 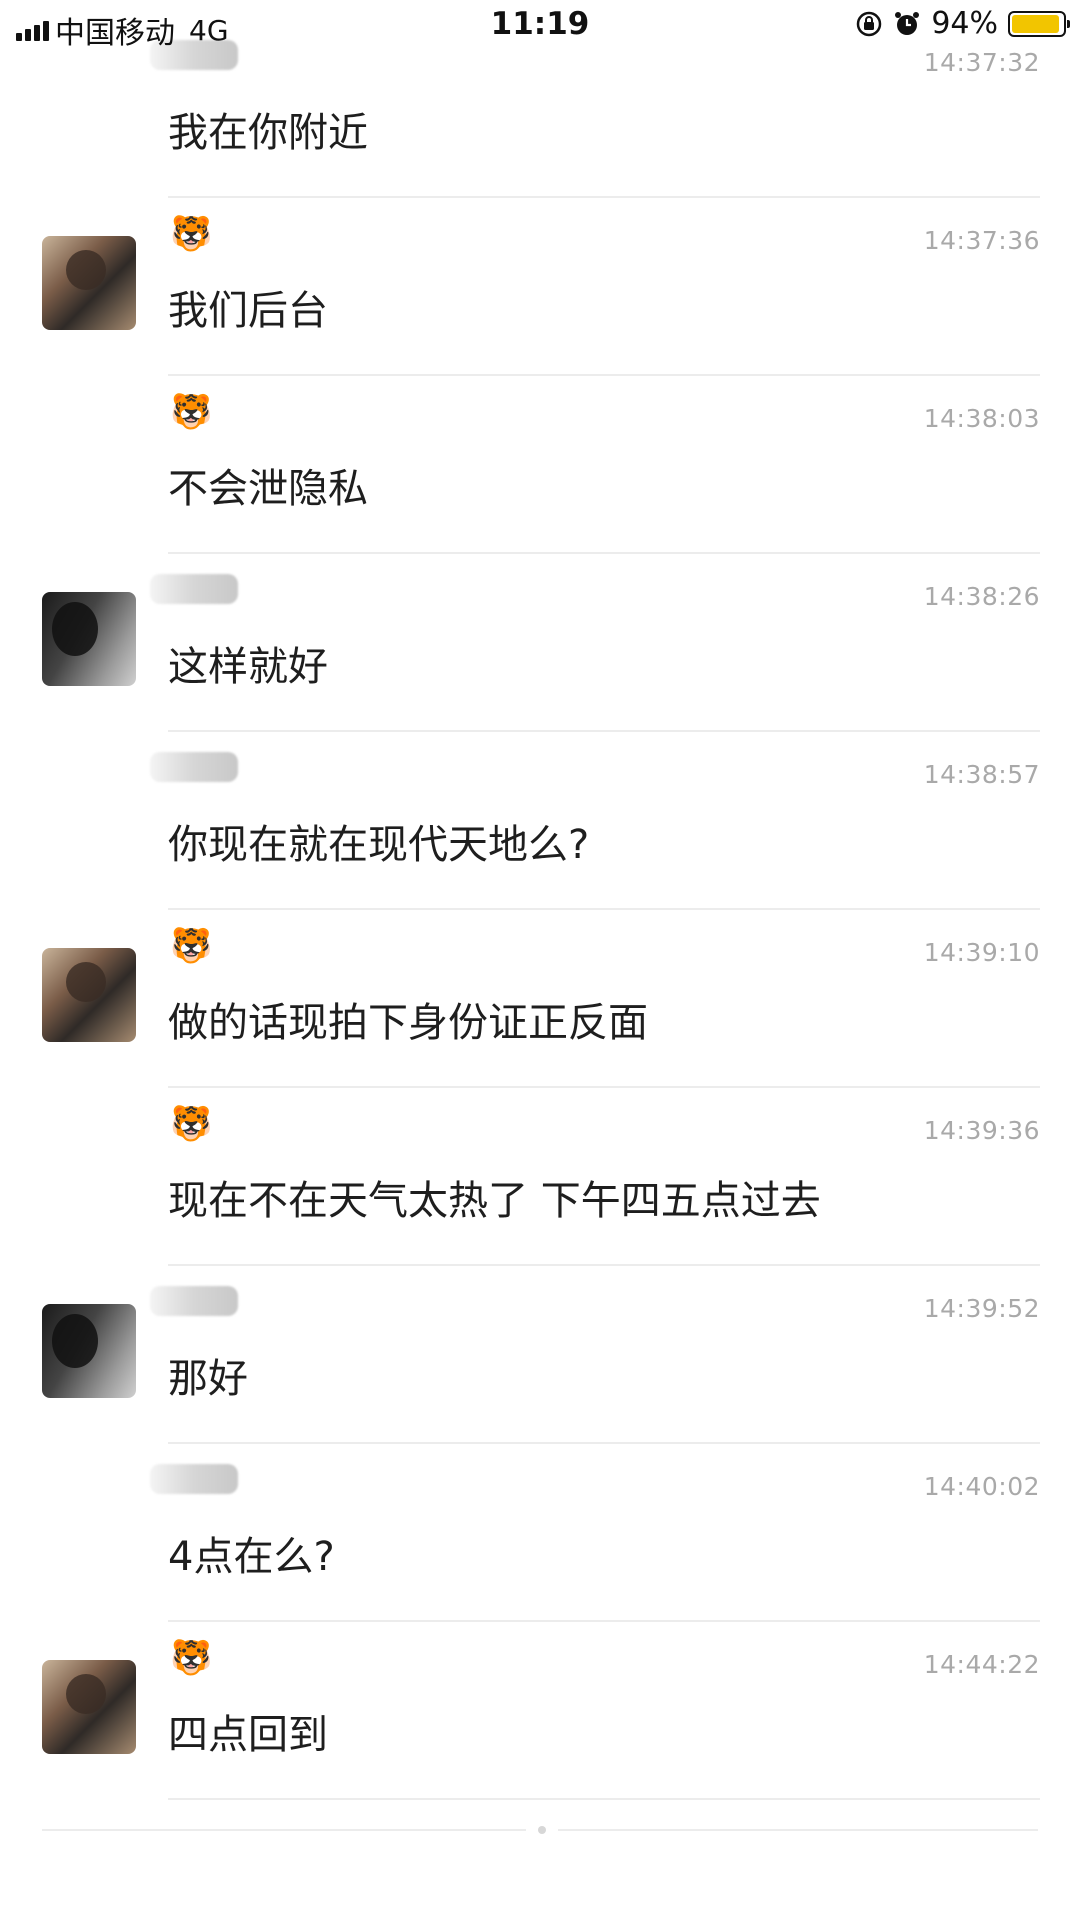 What do you see at coordinates (251, 1557) in the screenshot?
I see `message-text: 4点在么?` at bounding box center [251, 1557].